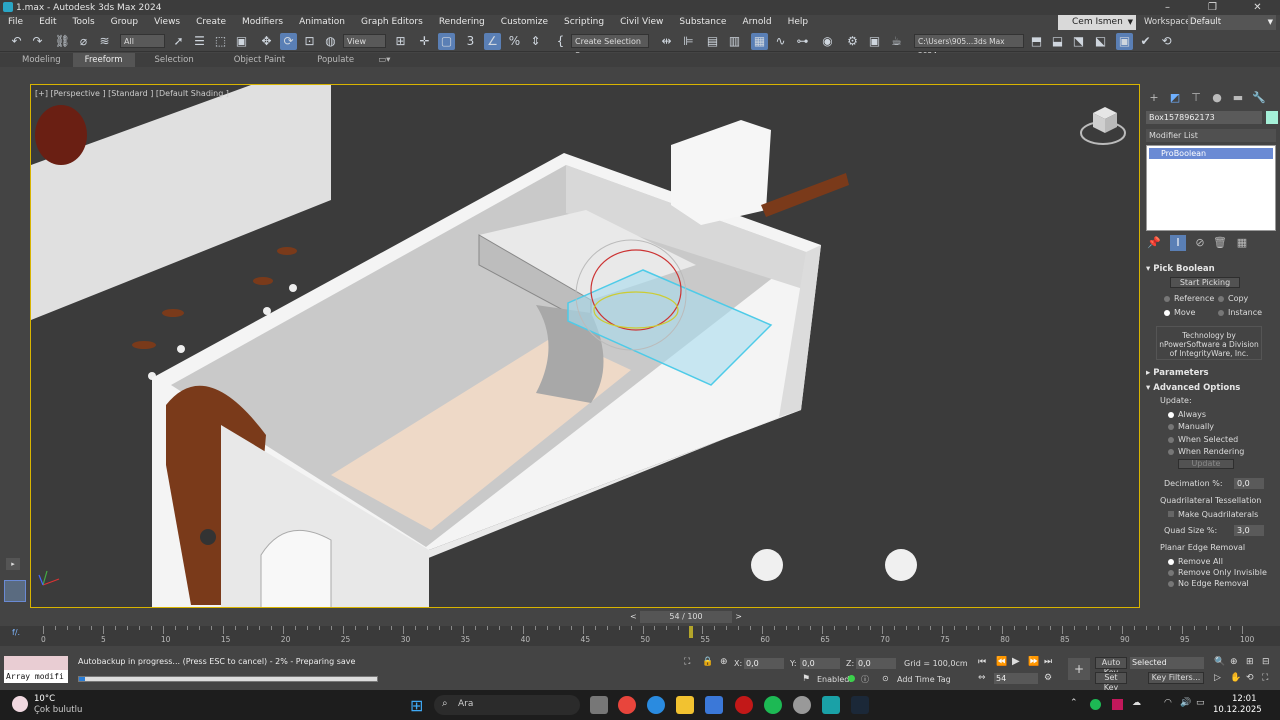 The width and height of the screenshot is (1280, 720). I want to click on steam-icon, so click(860, 705).